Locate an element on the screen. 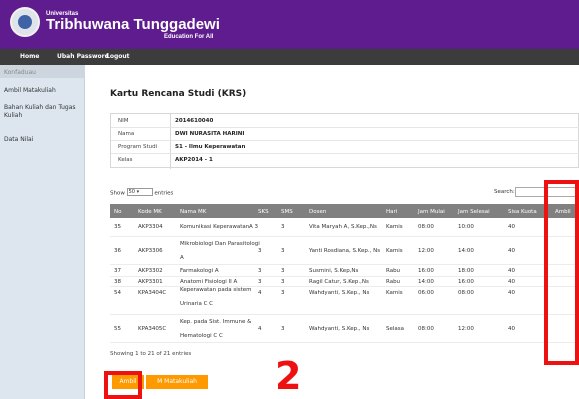 This screenshot has height=399, width=579. cell-no: 36 is located at coordinates (117, 251).